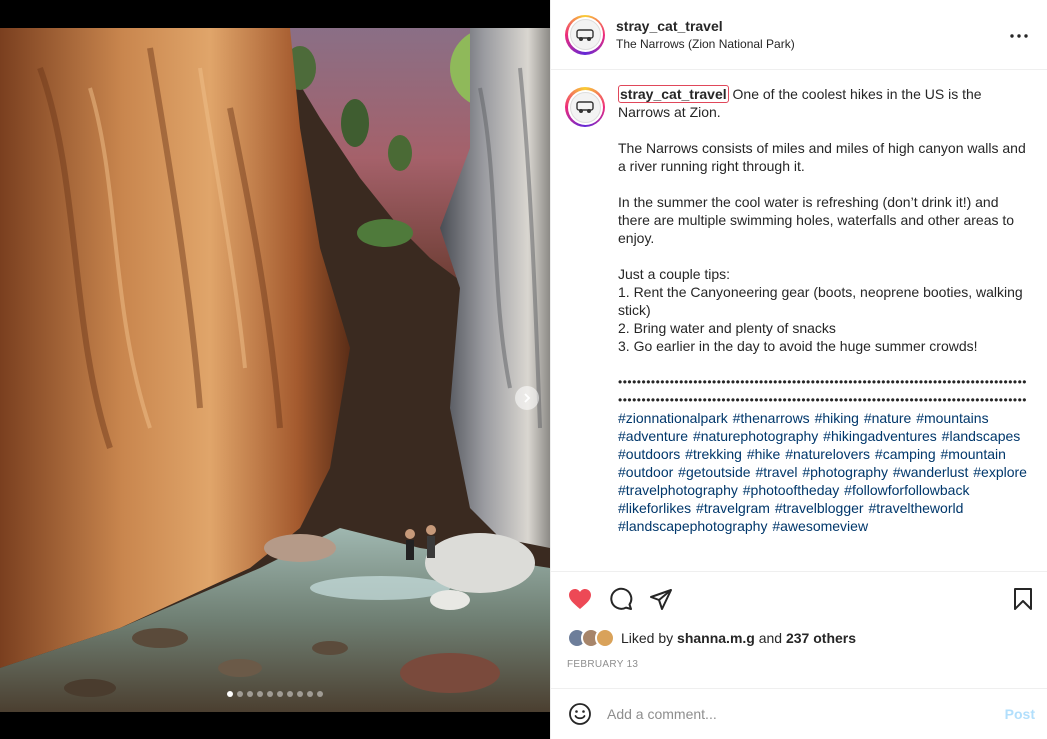 This screenshot has width=1047, height=739. I want to click on bookmark-icon, so click(1023, 599).